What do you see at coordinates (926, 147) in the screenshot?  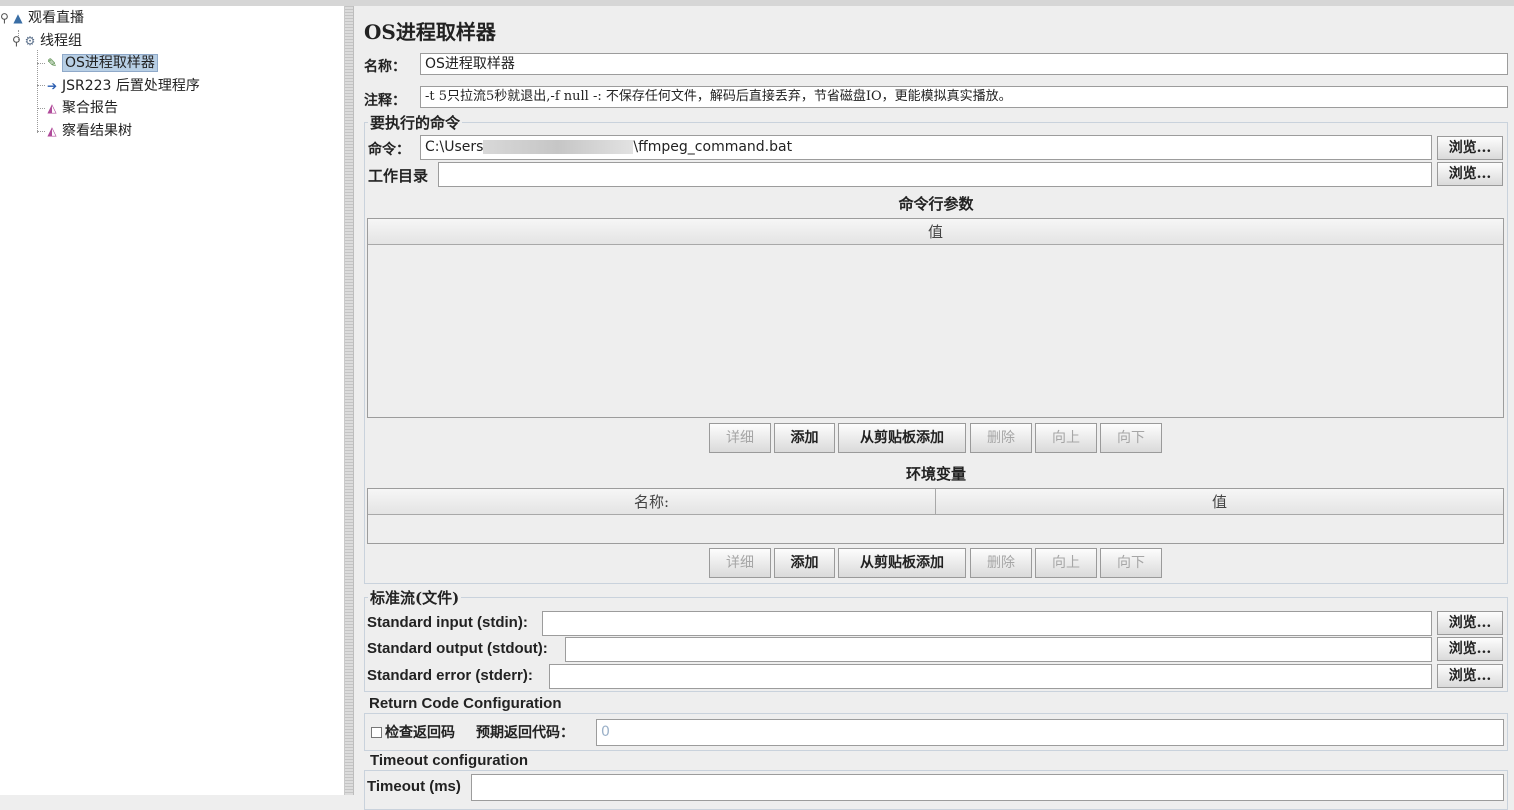 I see `command-input: C:\Users \ffmpeg_command.bat` at bounding box center [926, 147].